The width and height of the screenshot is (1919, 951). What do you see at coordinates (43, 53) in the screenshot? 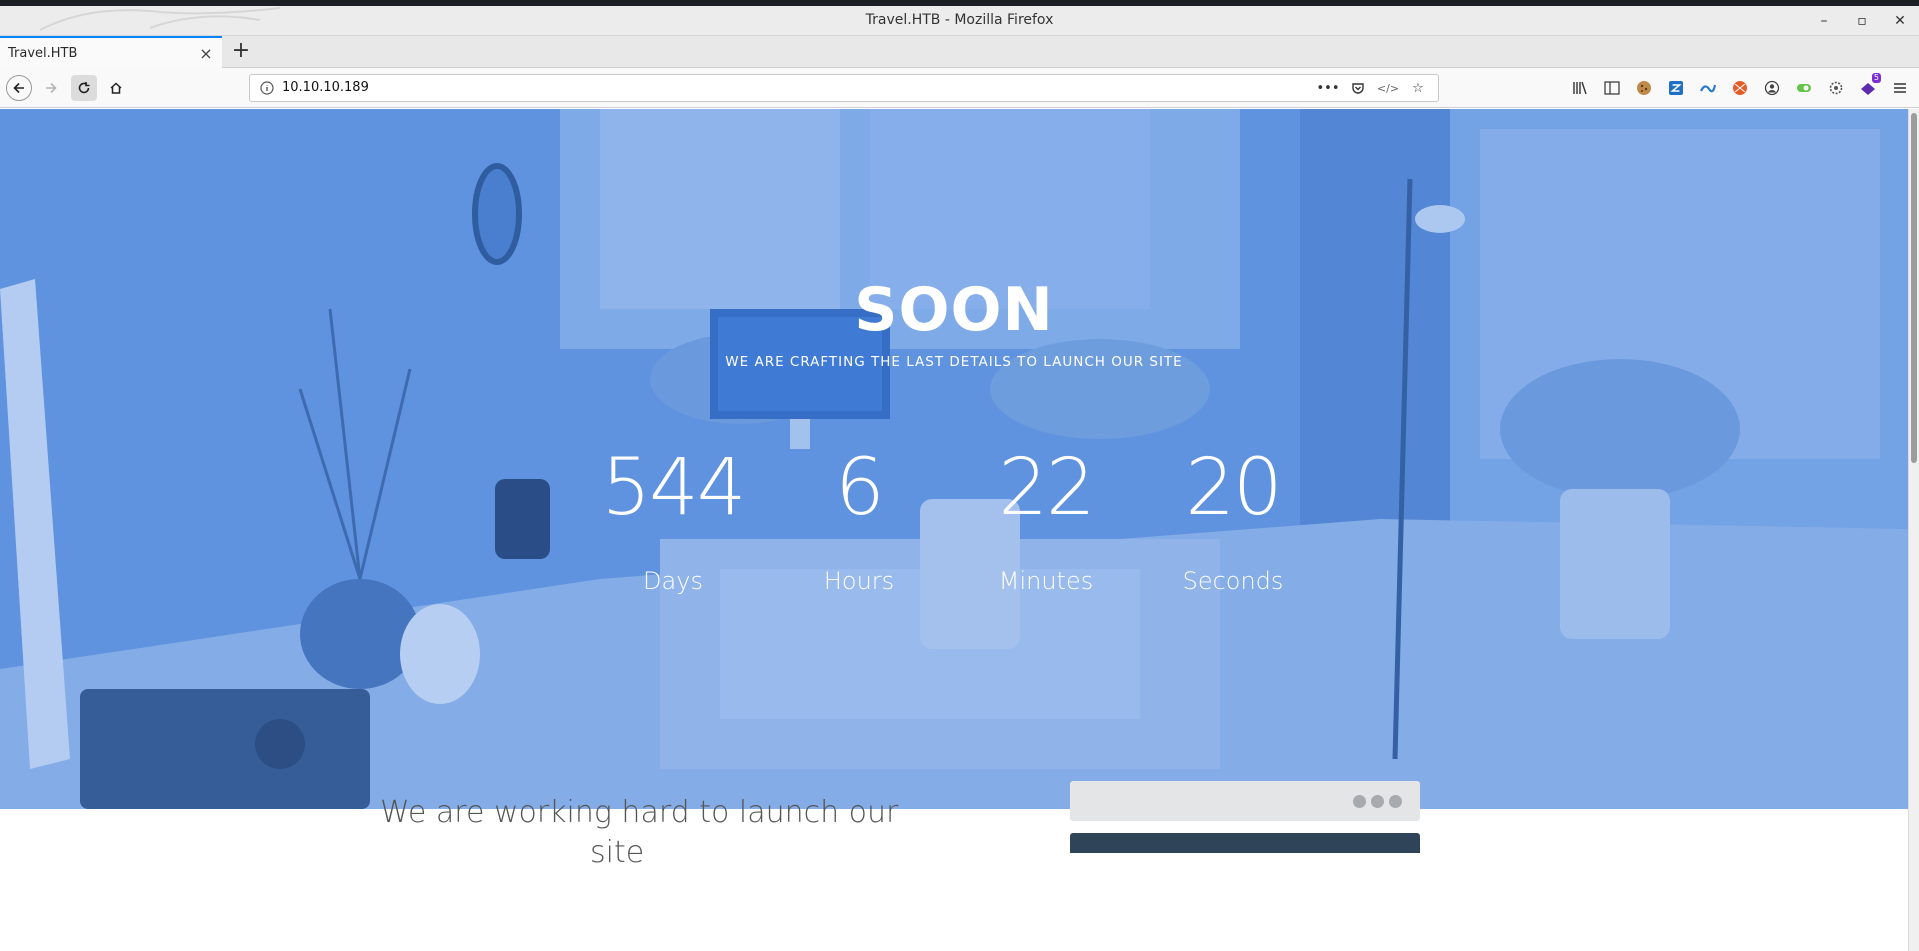
I see `tab-title: Travel.HTB` at bounding box center [43, 53].